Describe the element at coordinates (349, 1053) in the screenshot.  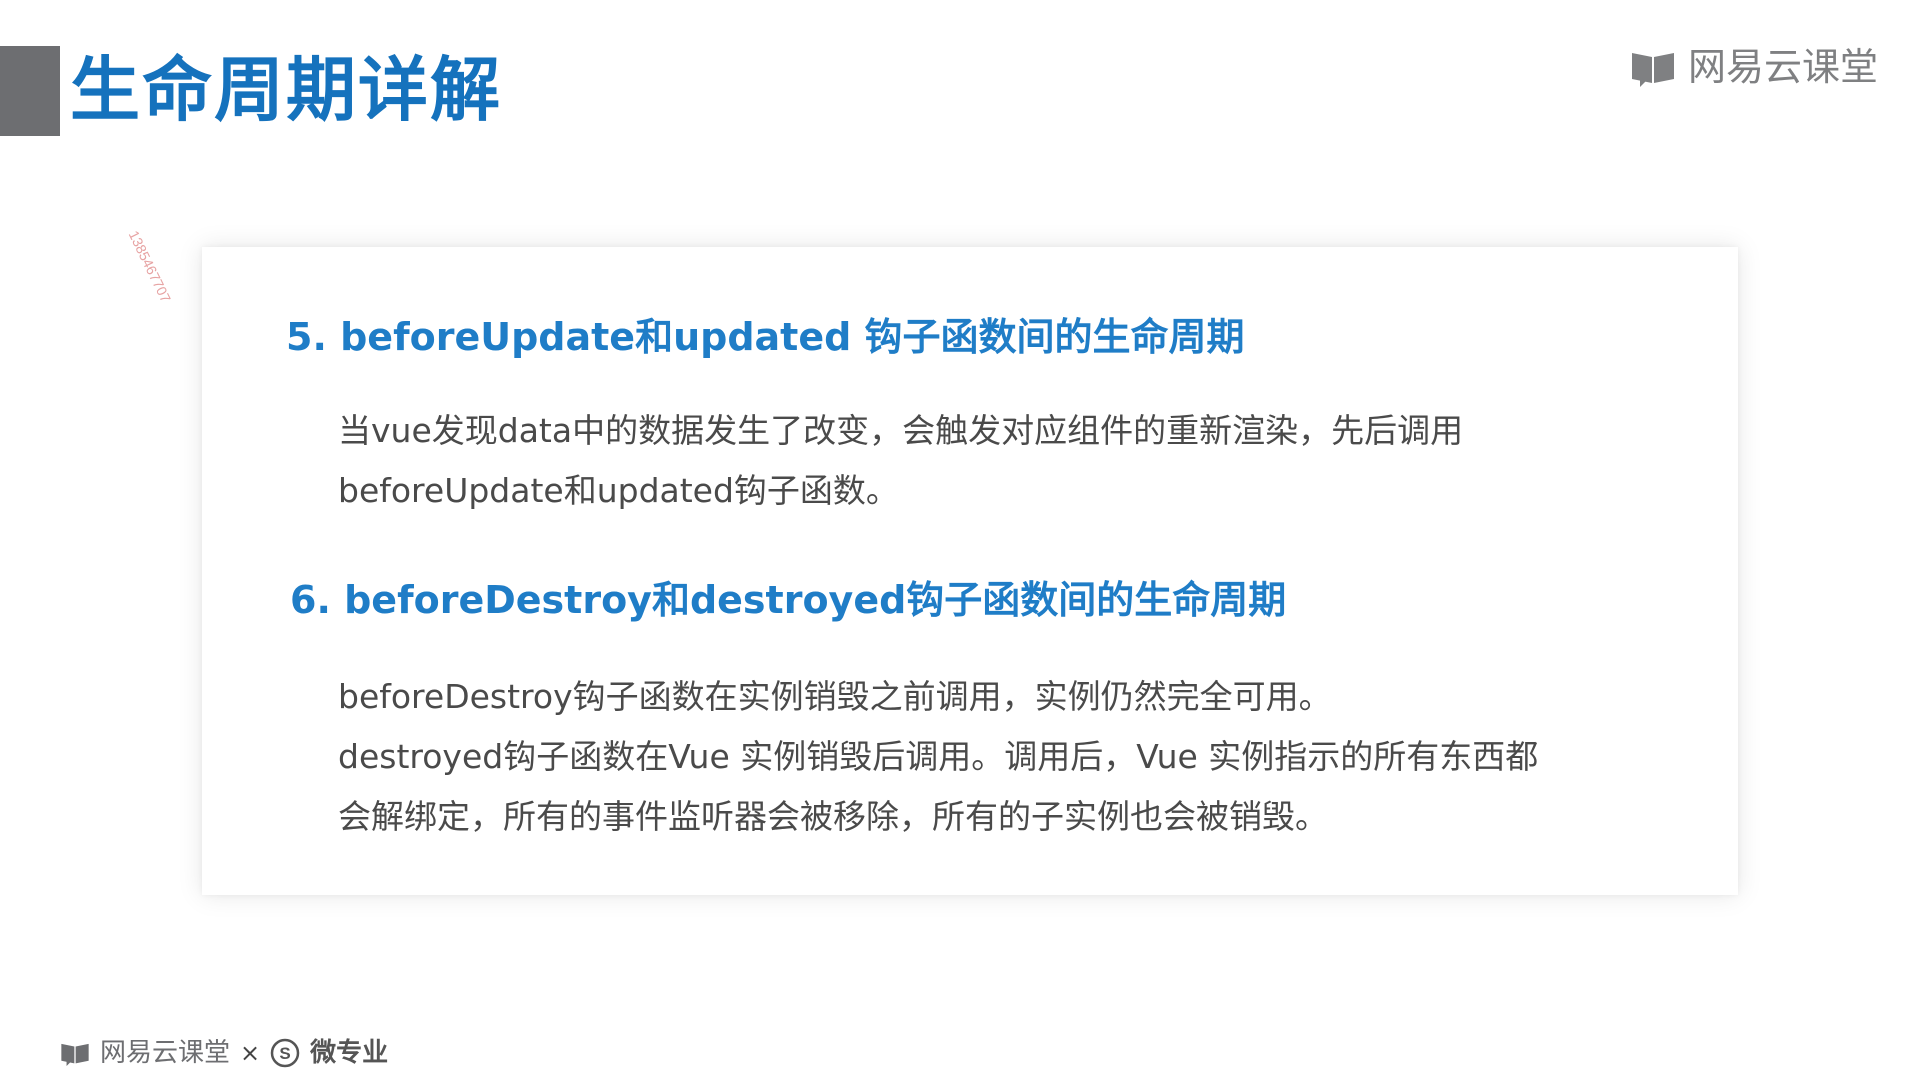
I see `footer-program-name: 微专业` at that location.